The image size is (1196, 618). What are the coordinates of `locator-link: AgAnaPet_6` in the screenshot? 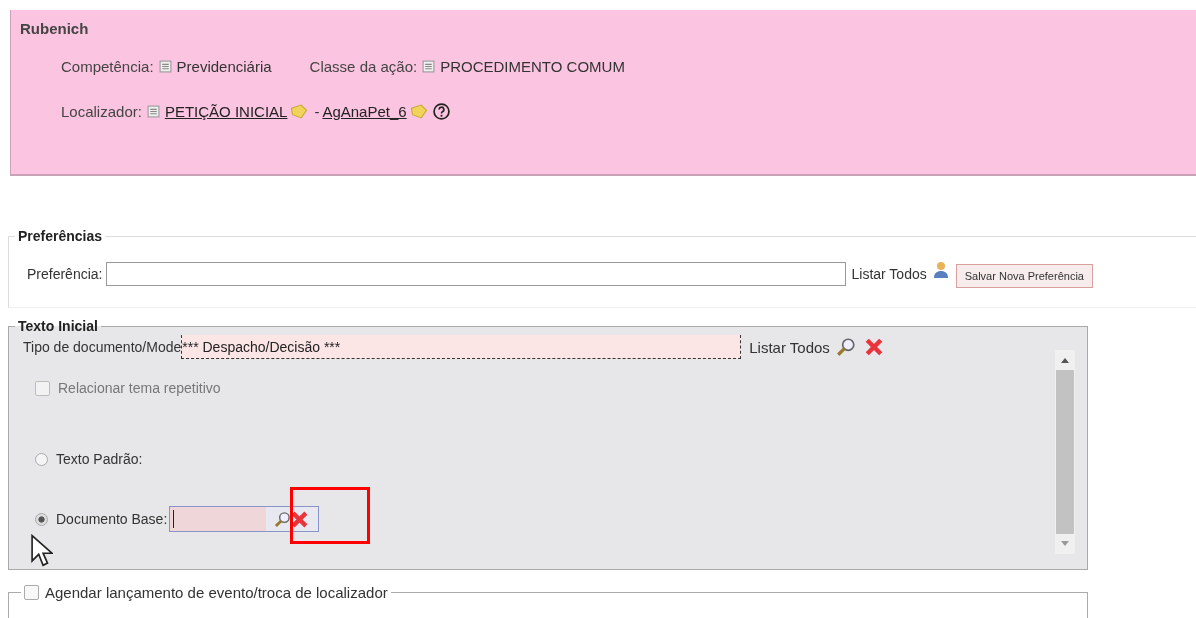 It's located at (364, 111).